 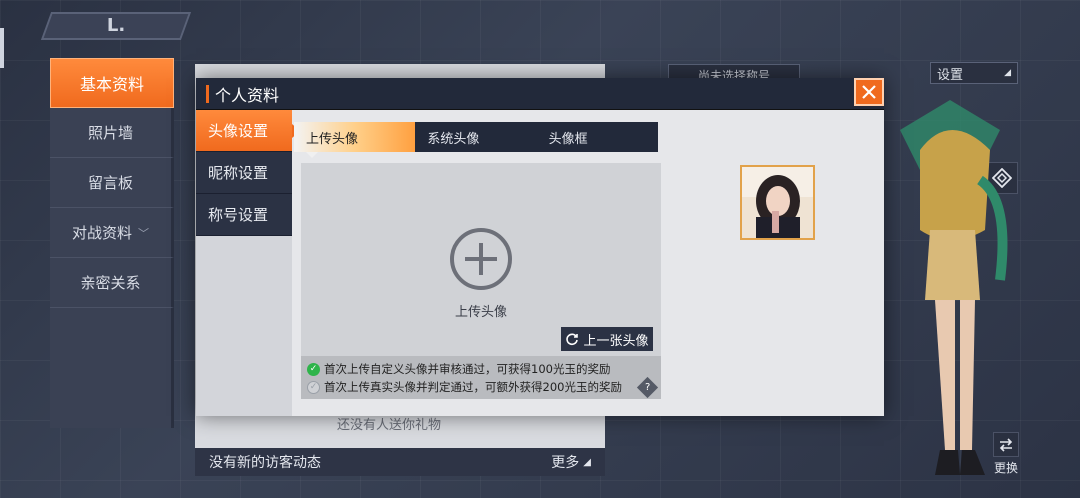 I want to click on visitor-bar: 没有新的访客动态 更多 ◢, so click(x=400, y=462).